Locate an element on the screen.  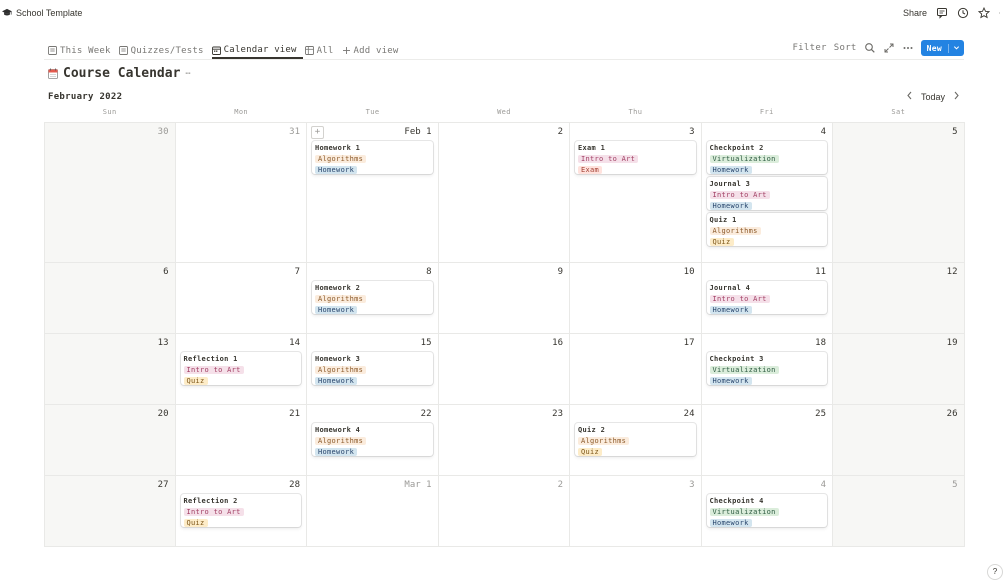
day-cell: 6 is located at coordinates (110, 298).